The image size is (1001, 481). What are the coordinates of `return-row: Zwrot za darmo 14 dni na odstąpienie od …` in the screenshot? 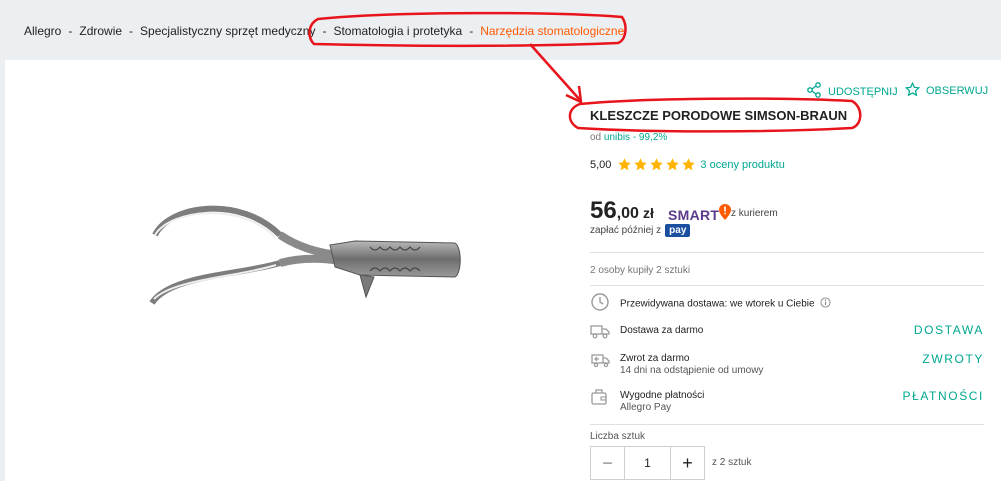 It's located at (787, 366).